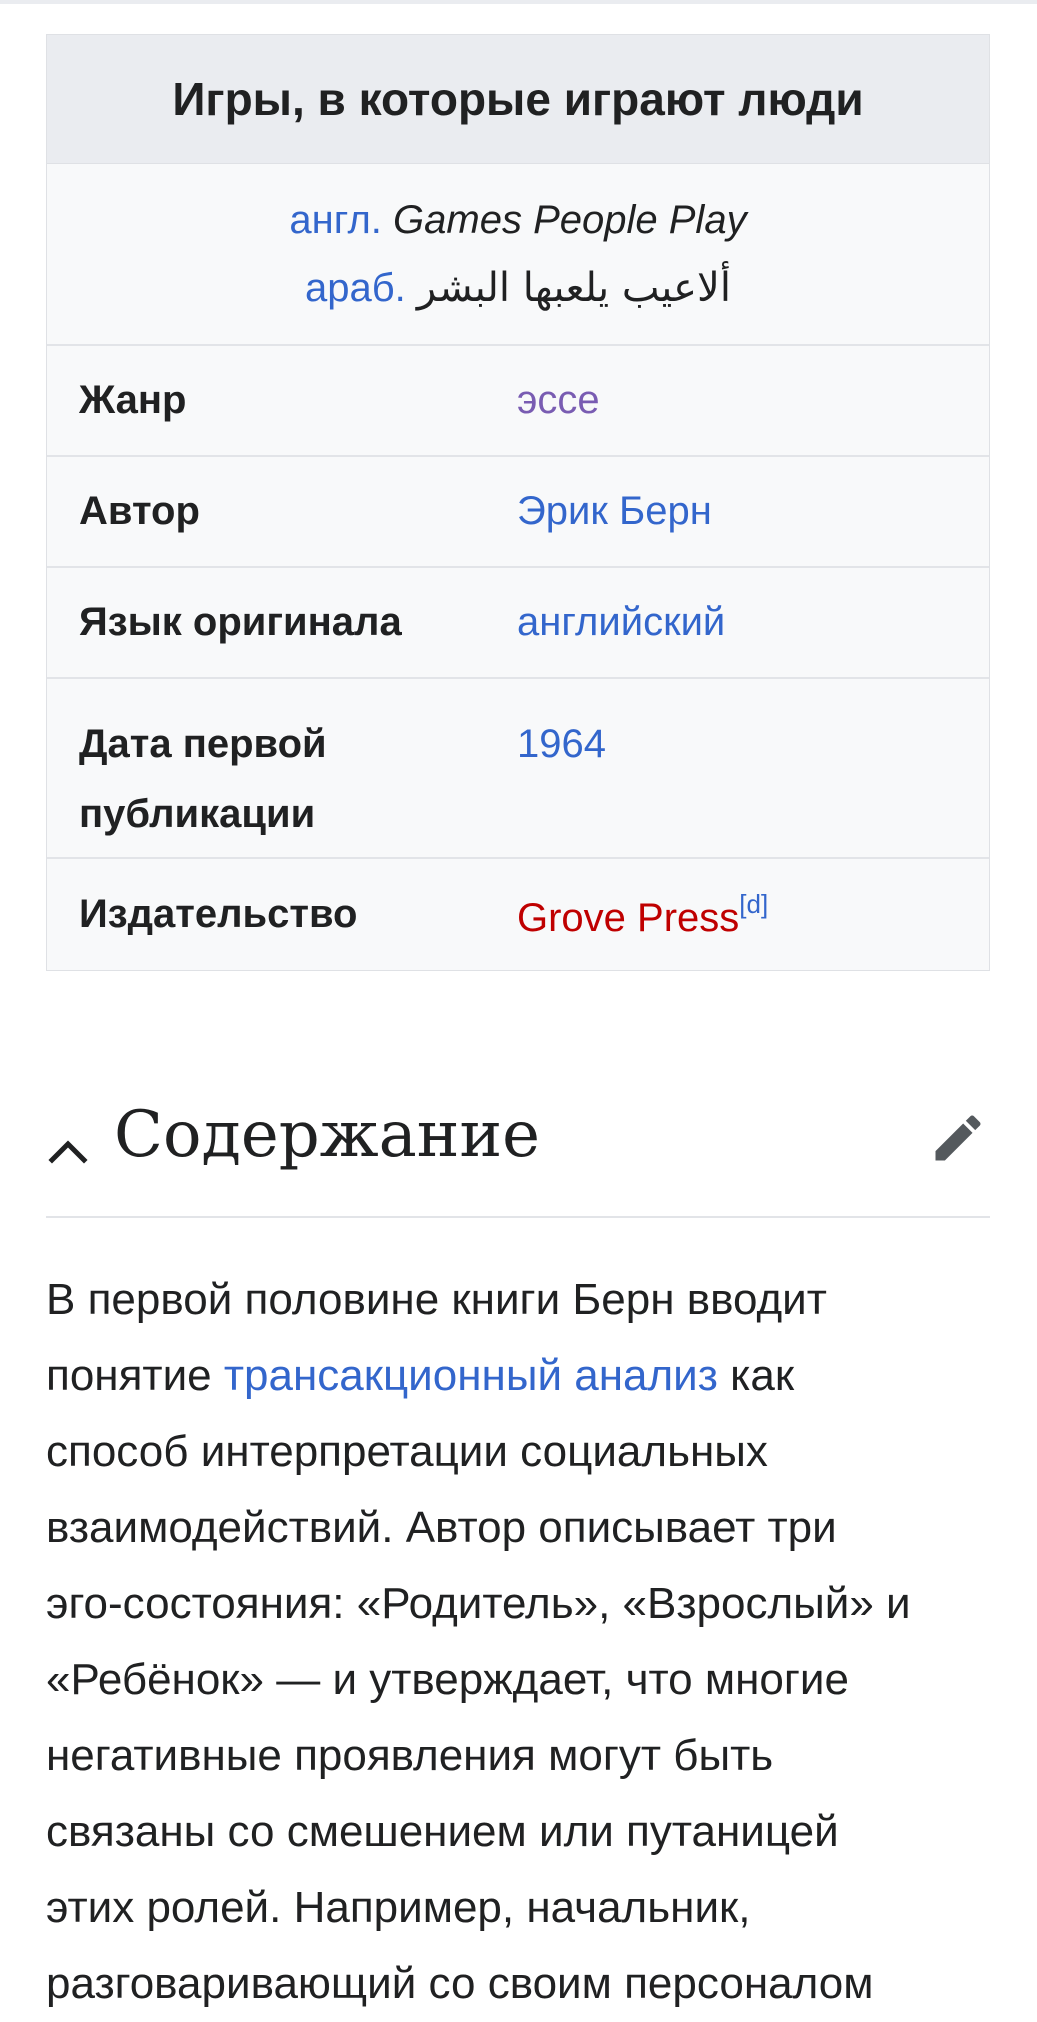 The image size is (1037, 2022). Describe the element at coordinates (753, 400) in the screenshot. I see `genre-link: эссе` at that location.